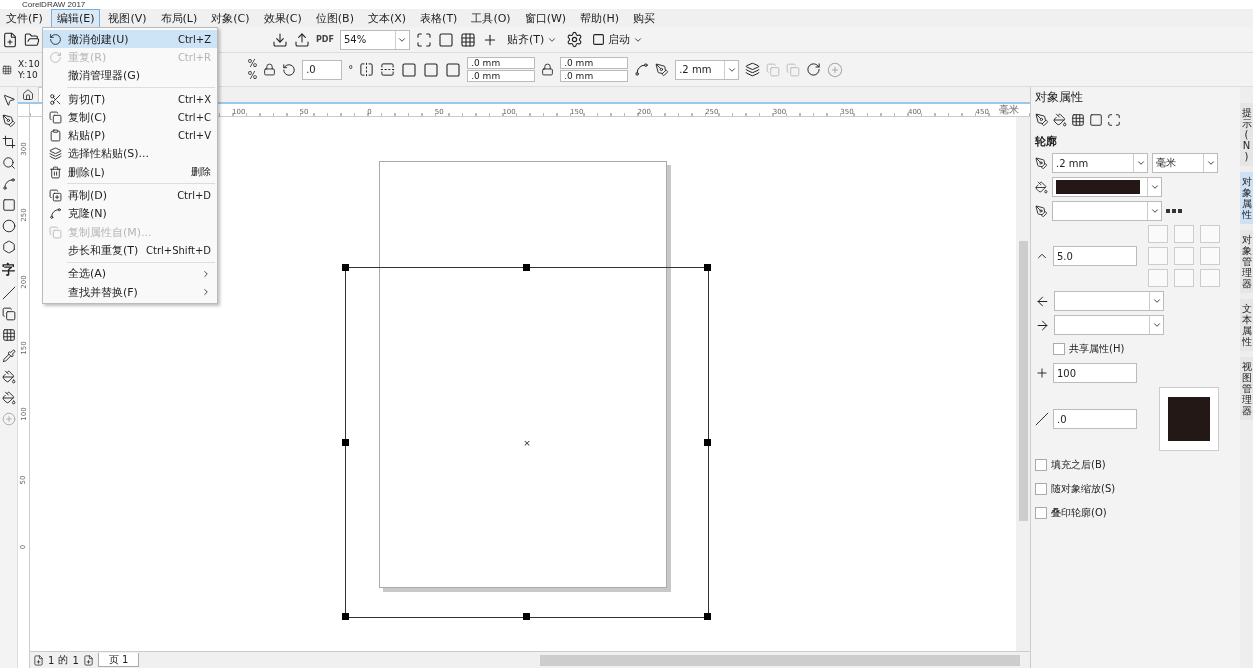 The width and height of the screenshot is (1253, 668). I want to click on menu-item: 查找并替换(F), so click(130, 292).